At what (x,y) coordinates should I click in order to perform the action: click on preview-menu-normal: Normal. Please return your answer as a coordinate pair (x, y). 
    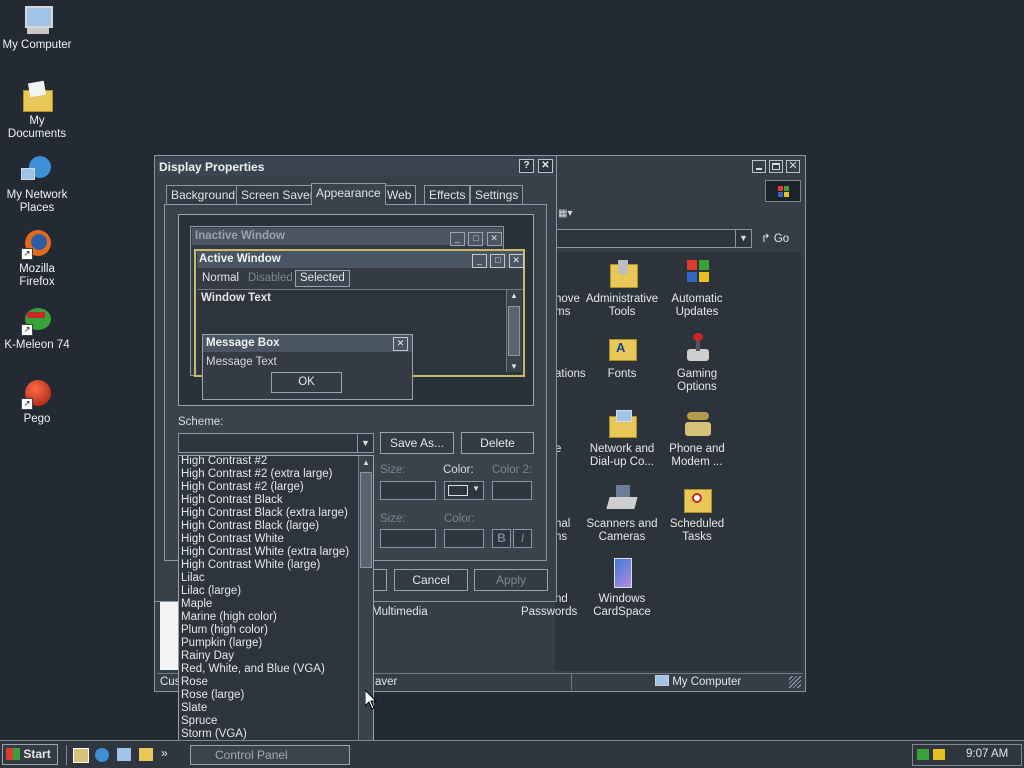
    Looking at the image, I should click on (221, 278).